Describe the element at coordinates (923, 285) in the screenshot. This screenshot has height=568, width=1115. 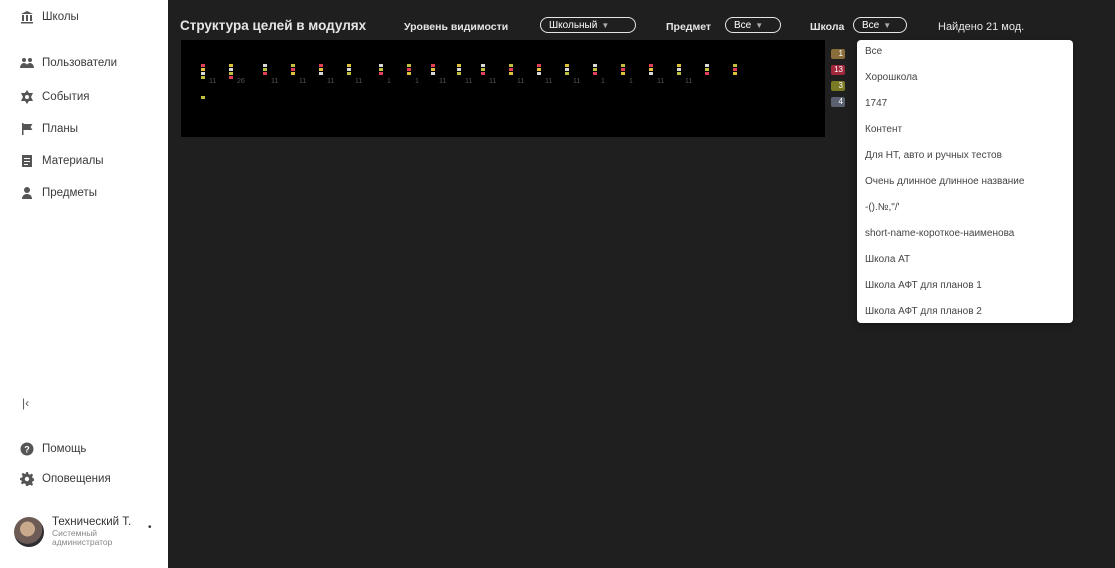
I see `dropdown-option: Школа АФТ для планов 1` at that location.